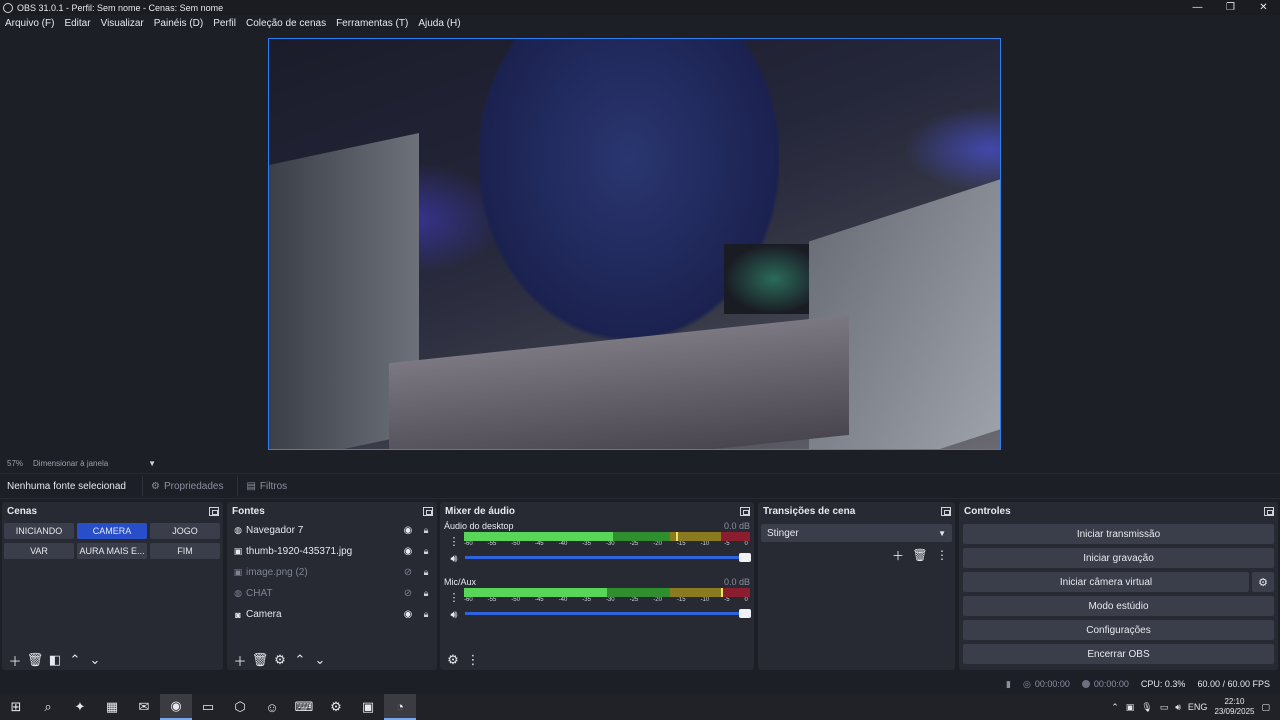 Image resolution: width=1280 pixels, height=720 pixels. I want to click on minimize-icon: —, so click(1197, 7).